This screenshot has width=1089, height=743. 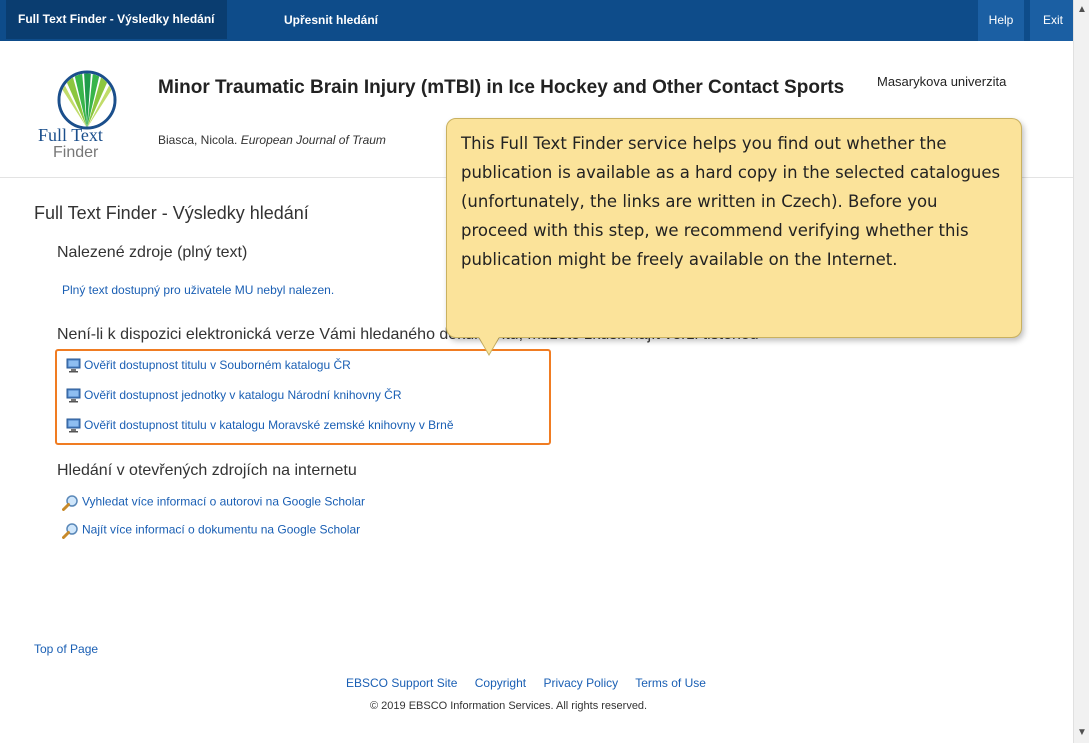 What do you see at coordinates (1081, 371) in the screenshot?
I see `vertical-scrollbar: ▲ ▼` at bounding box center [1081, 371].